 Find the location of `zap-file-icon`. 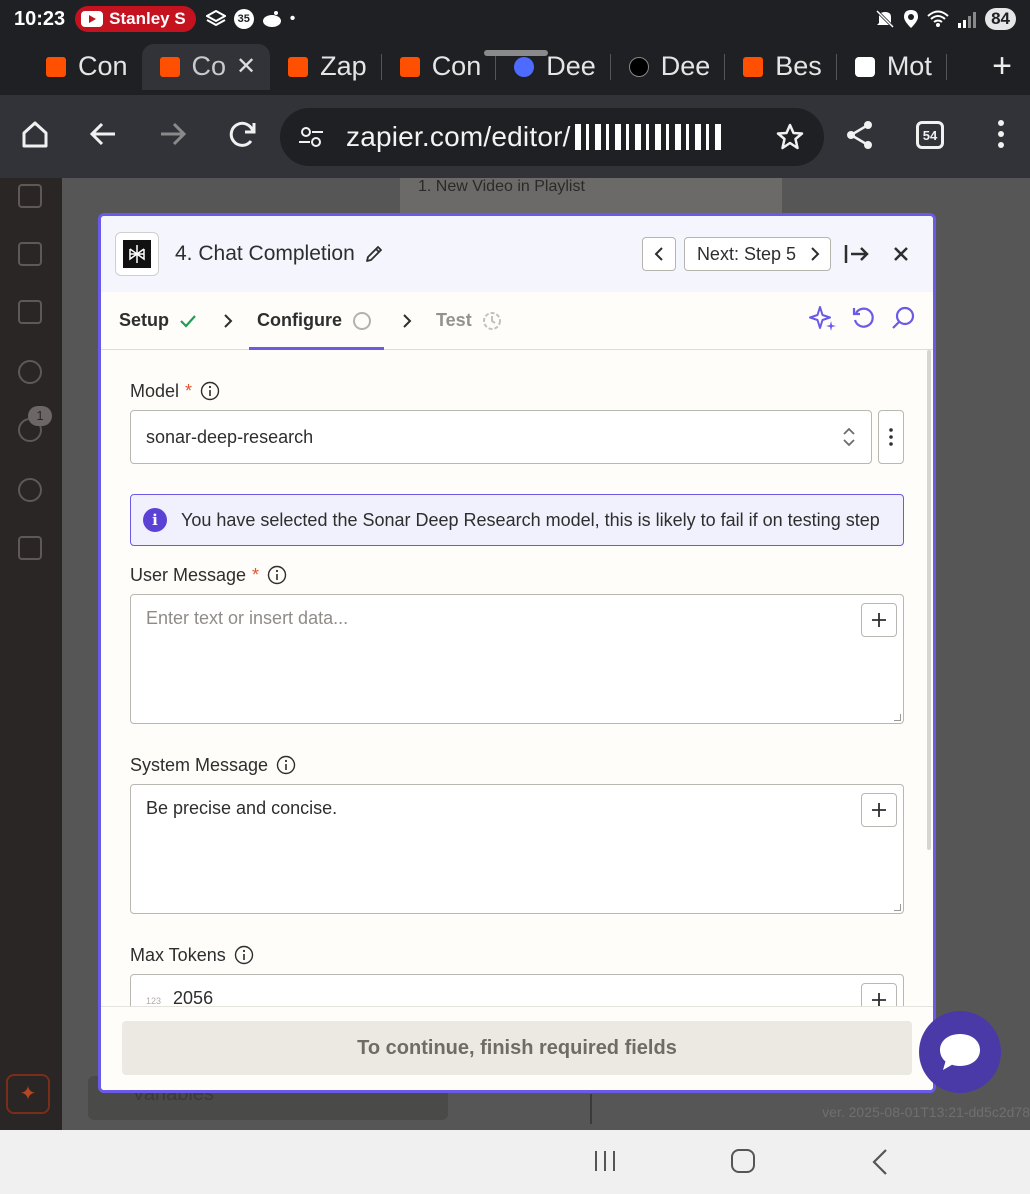

zap-file-icon is located at coordinates (30, 196).